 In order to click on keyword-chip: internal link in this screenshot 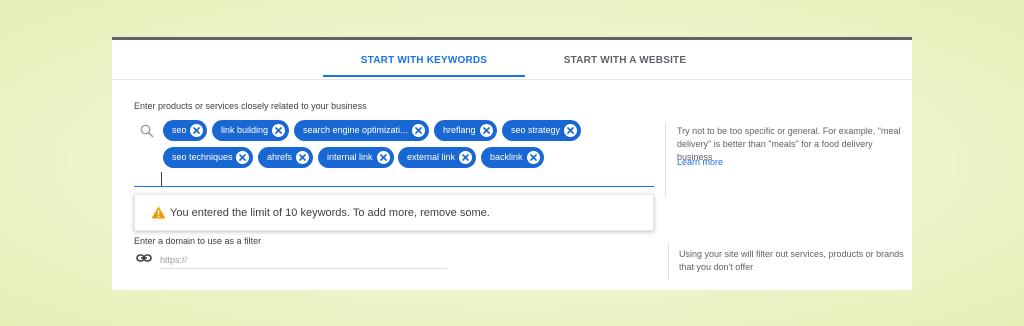, I will do `click(356, 157)`.